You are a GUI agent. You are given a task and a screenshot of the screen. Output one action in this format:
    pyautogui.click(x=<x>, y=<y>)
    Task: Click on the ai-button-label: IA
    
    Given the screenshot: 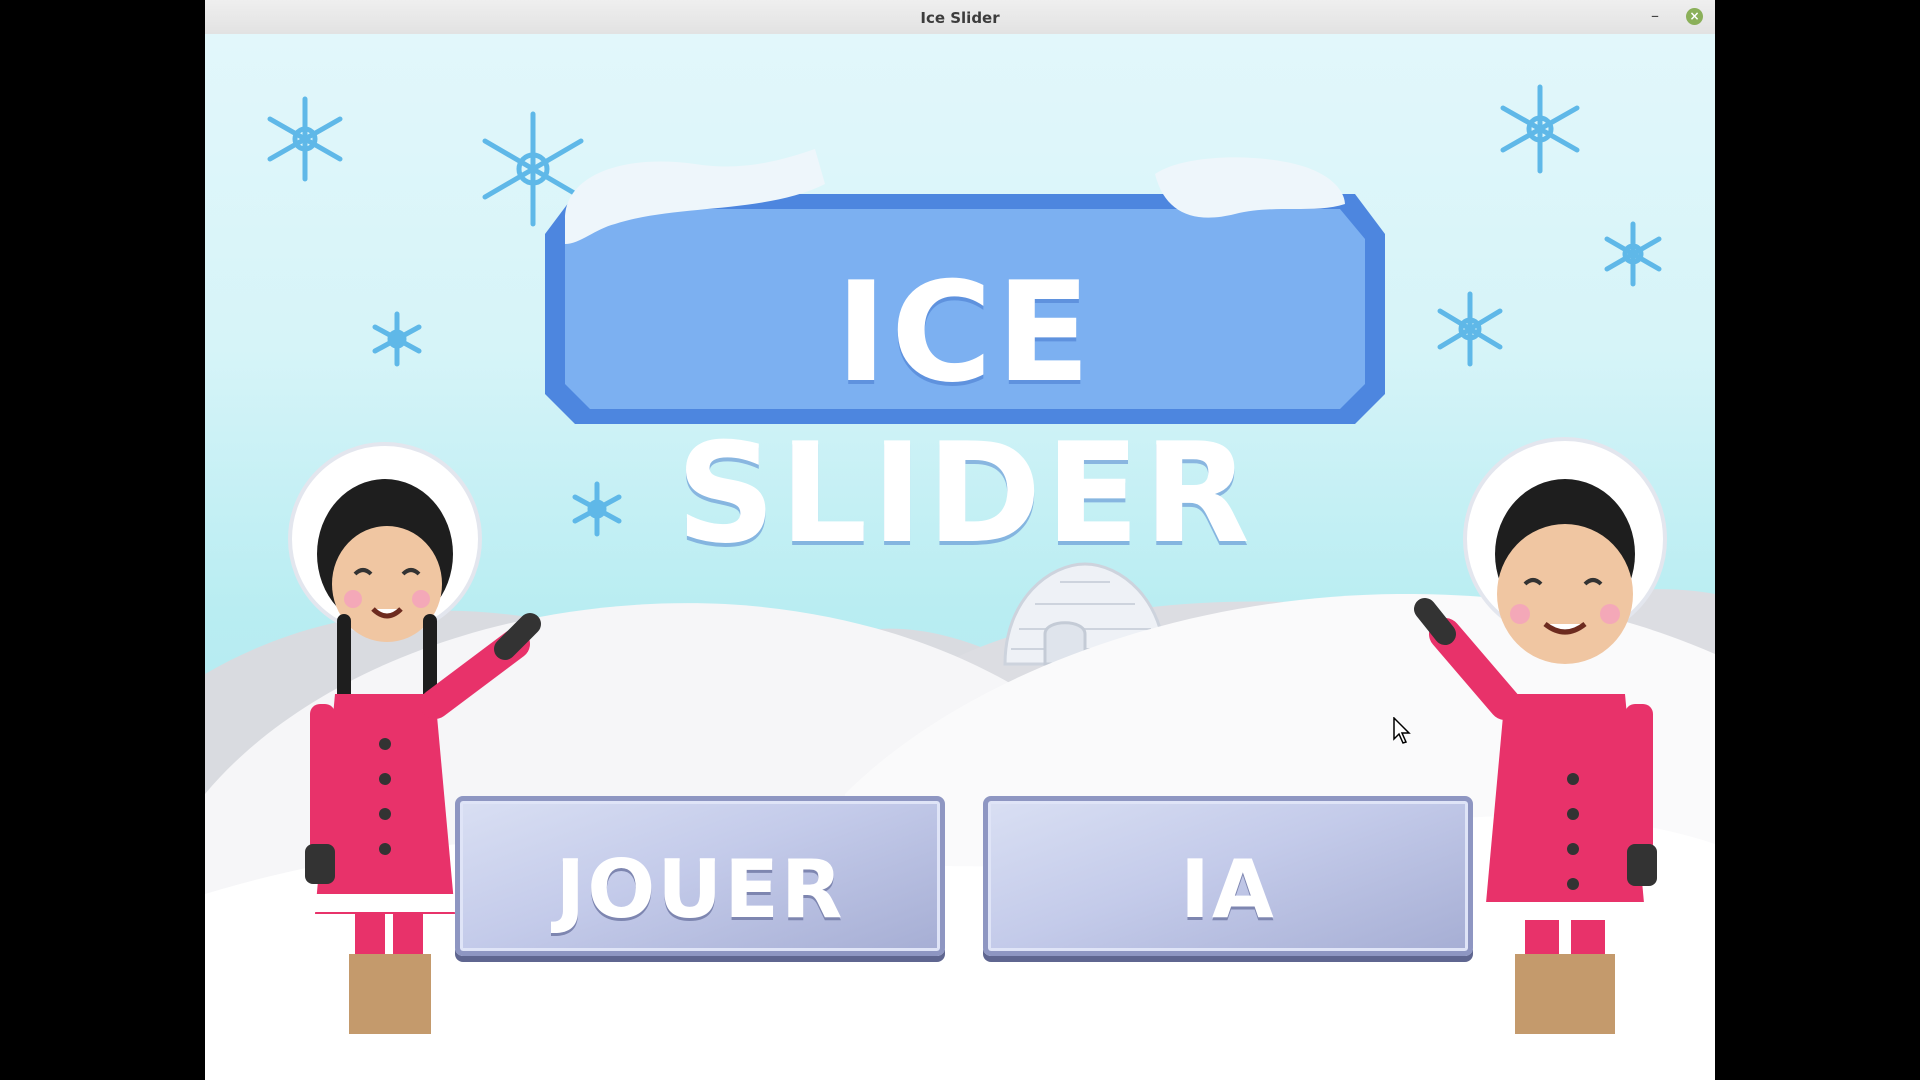 What is the action you would take?
    pyautogui.click(x=1228, y=889)
    